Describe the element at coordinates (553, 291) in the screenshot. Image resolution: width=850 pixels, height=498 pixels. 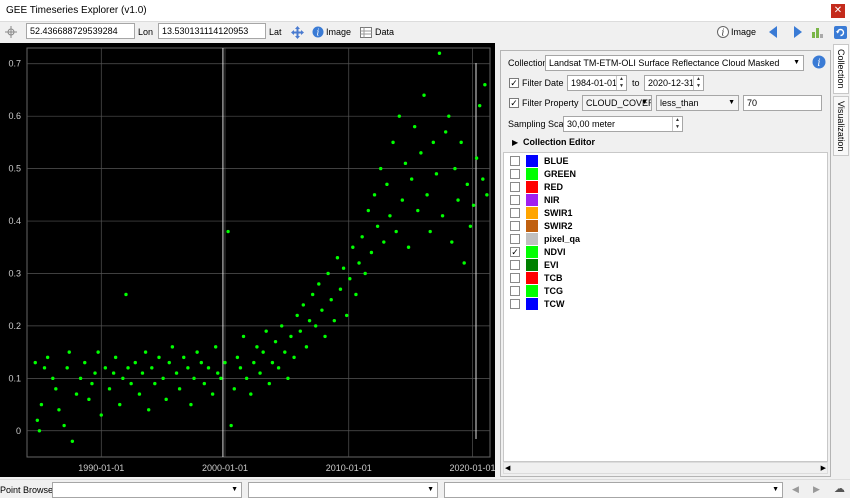
I see `band-name: TCG` at that location.